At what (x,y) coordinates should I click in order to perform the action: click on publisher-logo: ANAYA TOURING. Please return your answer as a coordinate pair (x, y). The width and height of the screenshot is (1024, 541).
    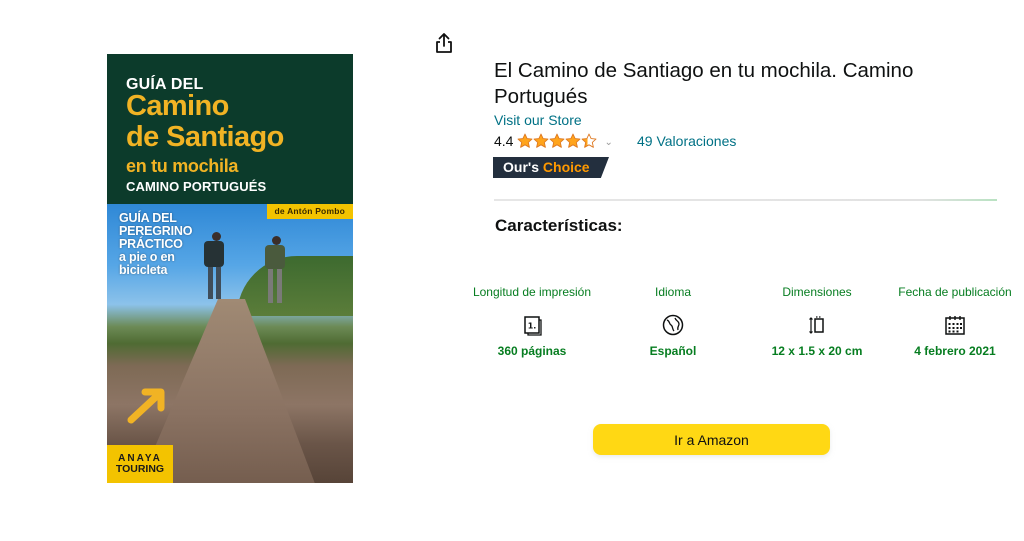
    Looking at the image, I should click on (140, 464).